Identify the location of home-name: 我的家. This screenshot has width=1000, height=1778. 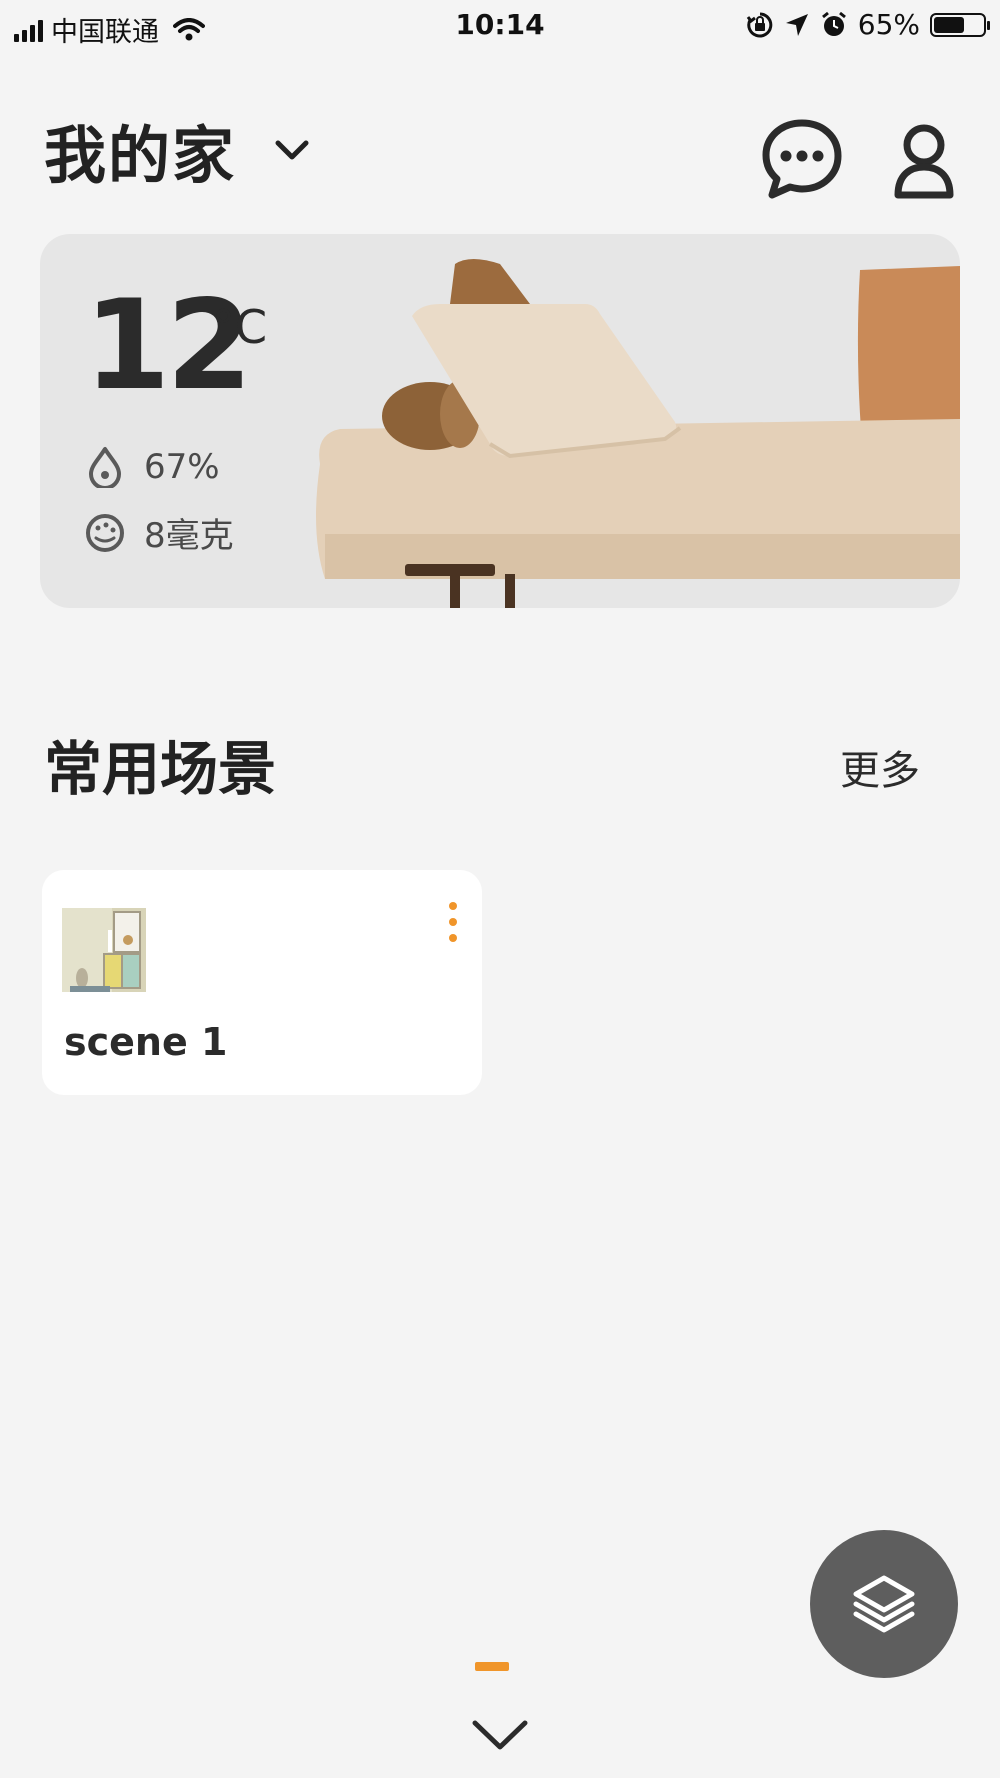
(140, 150).